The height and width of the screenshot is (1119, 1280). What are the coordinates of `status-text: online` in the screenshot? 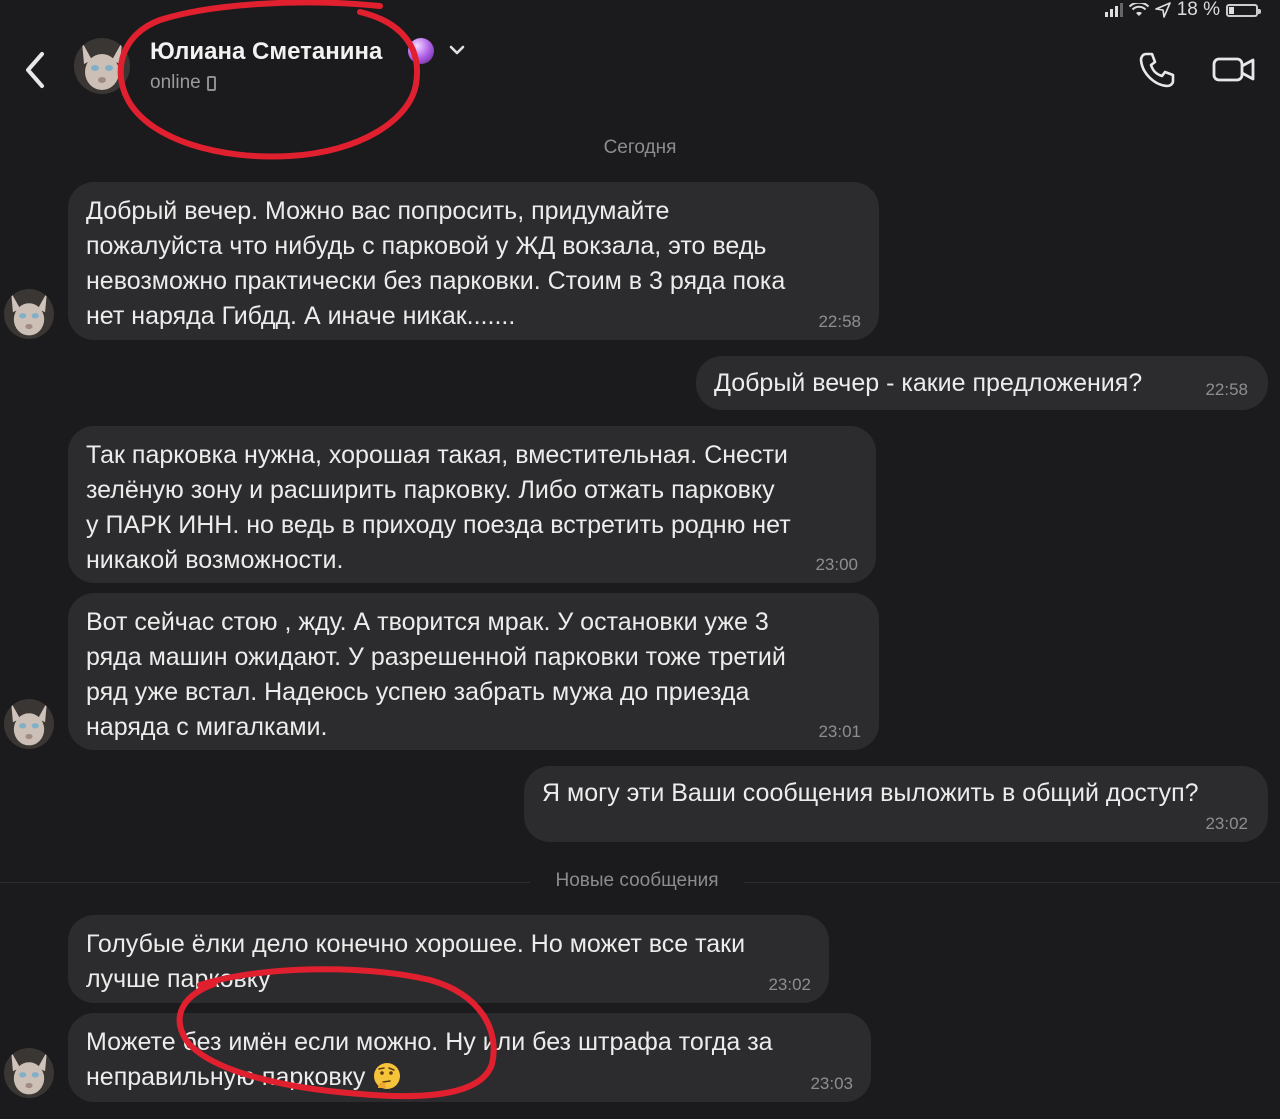 It's located at (175, 82).